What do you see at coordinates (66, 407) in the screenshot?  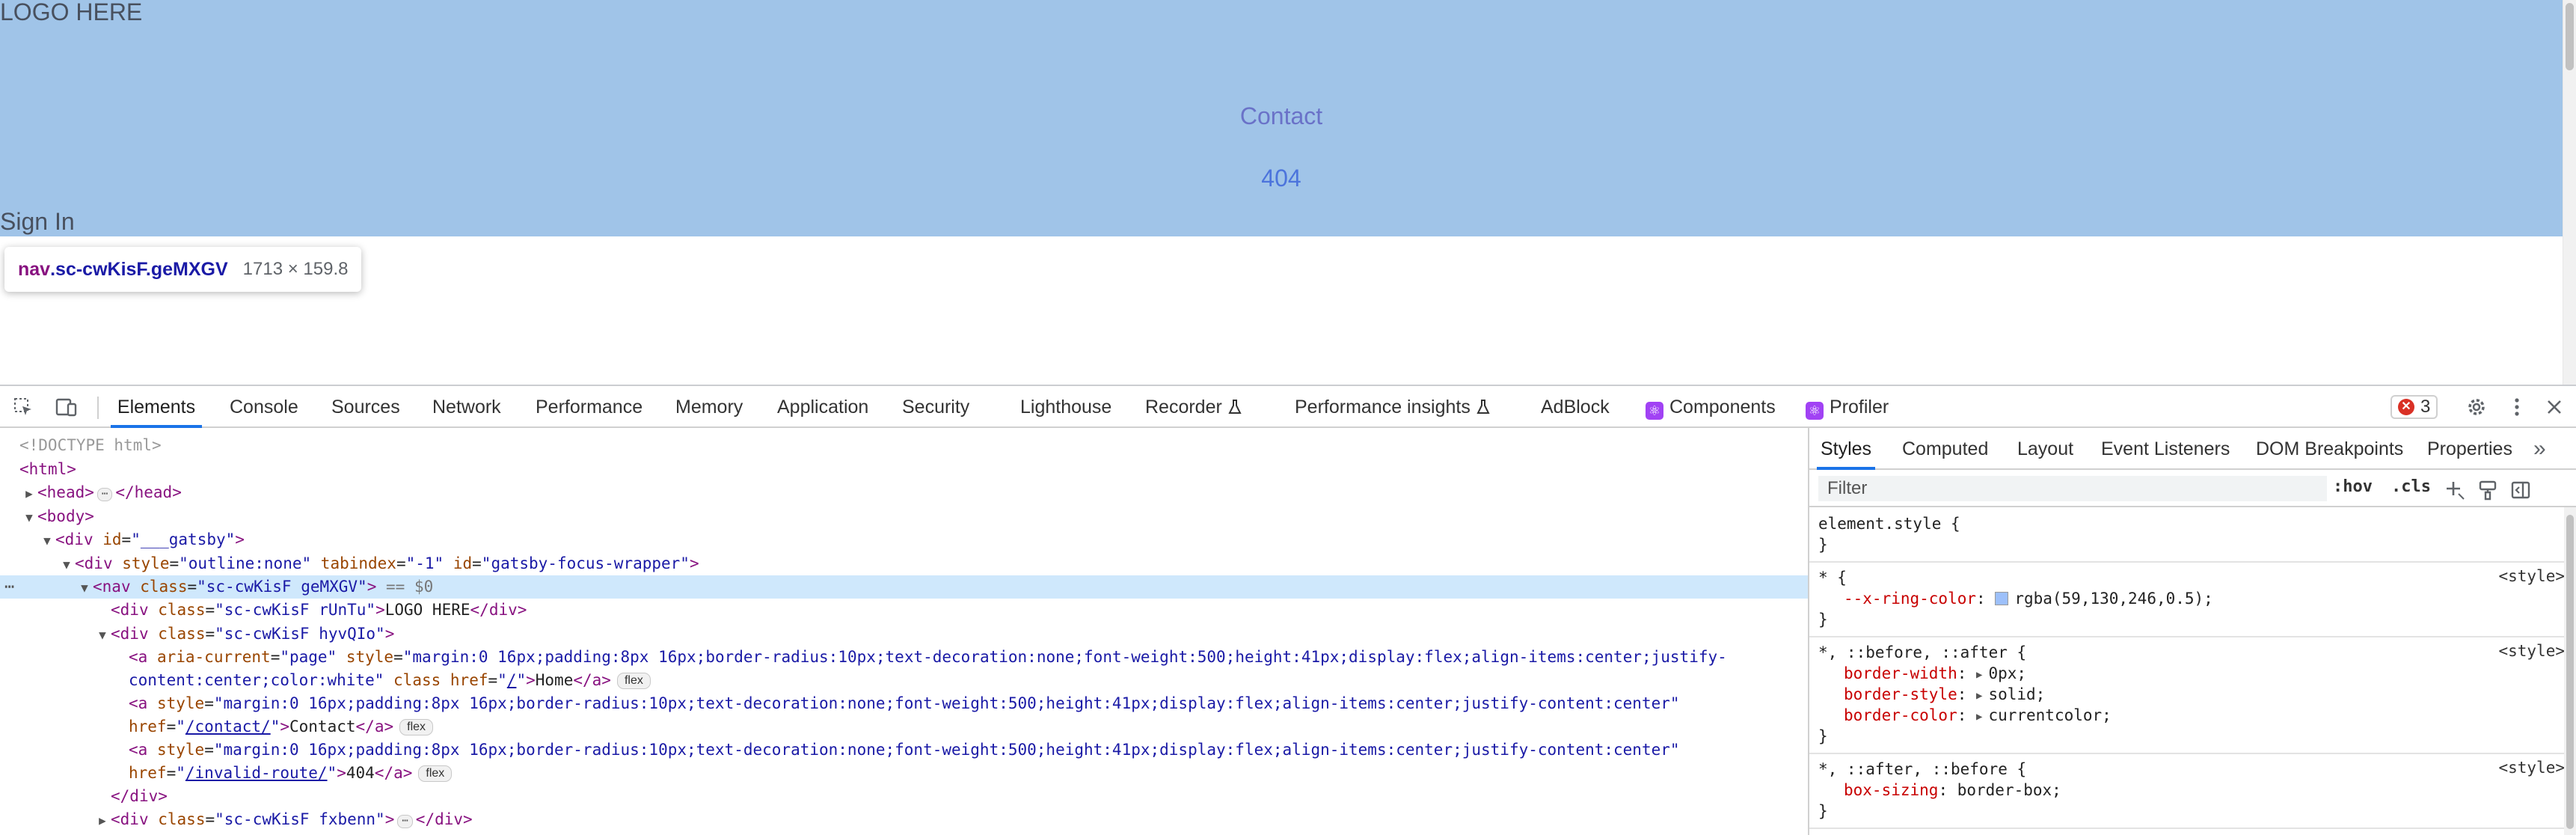 I see `device-toolbar-icon` at bounding box center [66, 407].